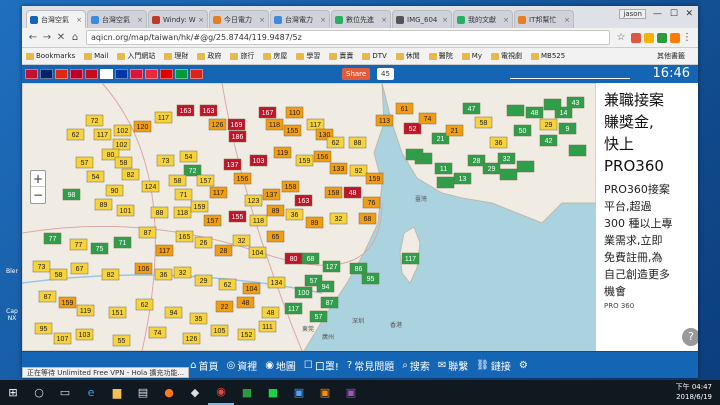 The width and height of the screenshot is (720, 405). What do you see at coordinates (321, 365) in the screenshot?
I see `footer-nav-item-3: ☐ 口罩!` at bounding box center [321, 365].